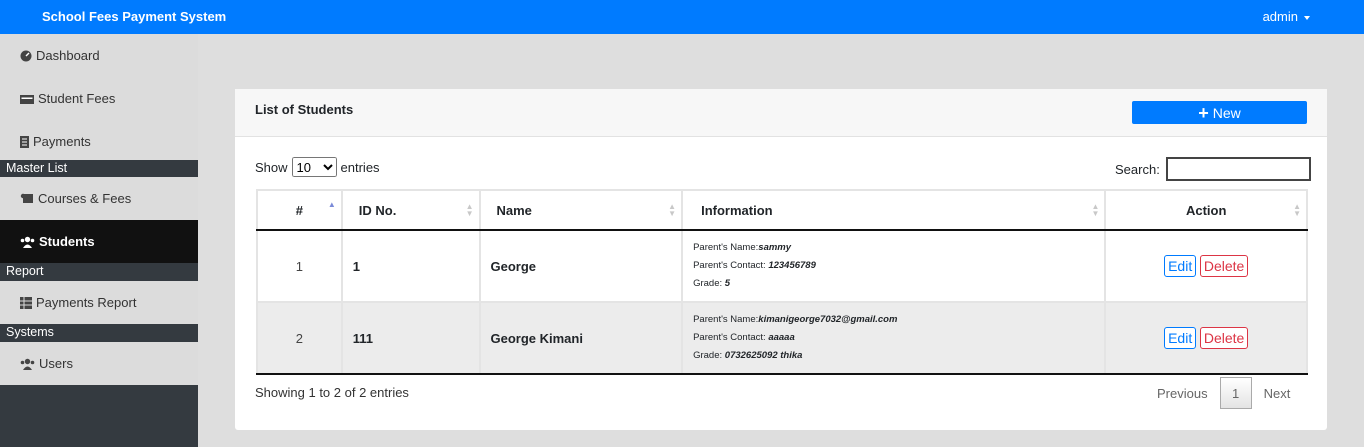 This screenshot has height=447, width=1364. What do you see at coordinates (62, 141) in the screenshot?
I see `sidebar-item-label: Payments` at bounding box center [62, 141].